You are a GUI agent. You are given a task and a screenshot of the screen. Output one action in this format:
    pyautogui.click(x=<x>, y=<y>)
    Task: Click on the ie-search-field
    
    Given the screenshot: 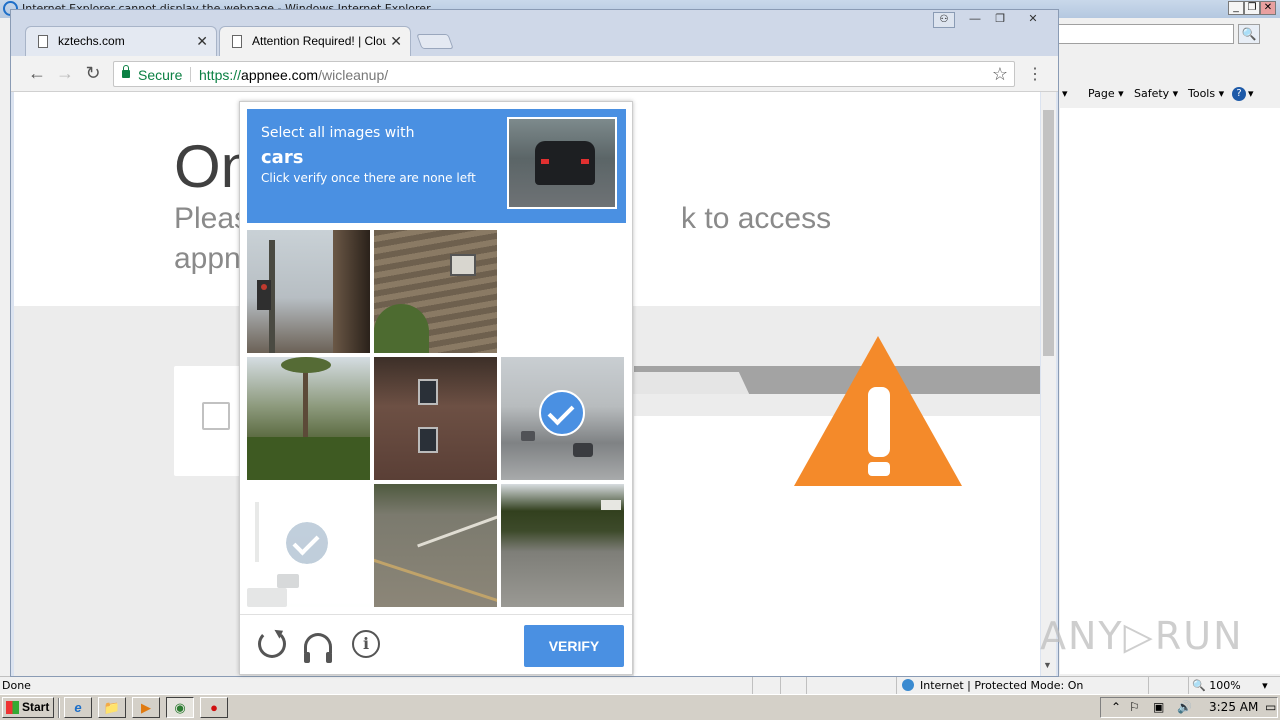 What is the action you would take?
    pyautogui.click(x=1146, y=34)
    